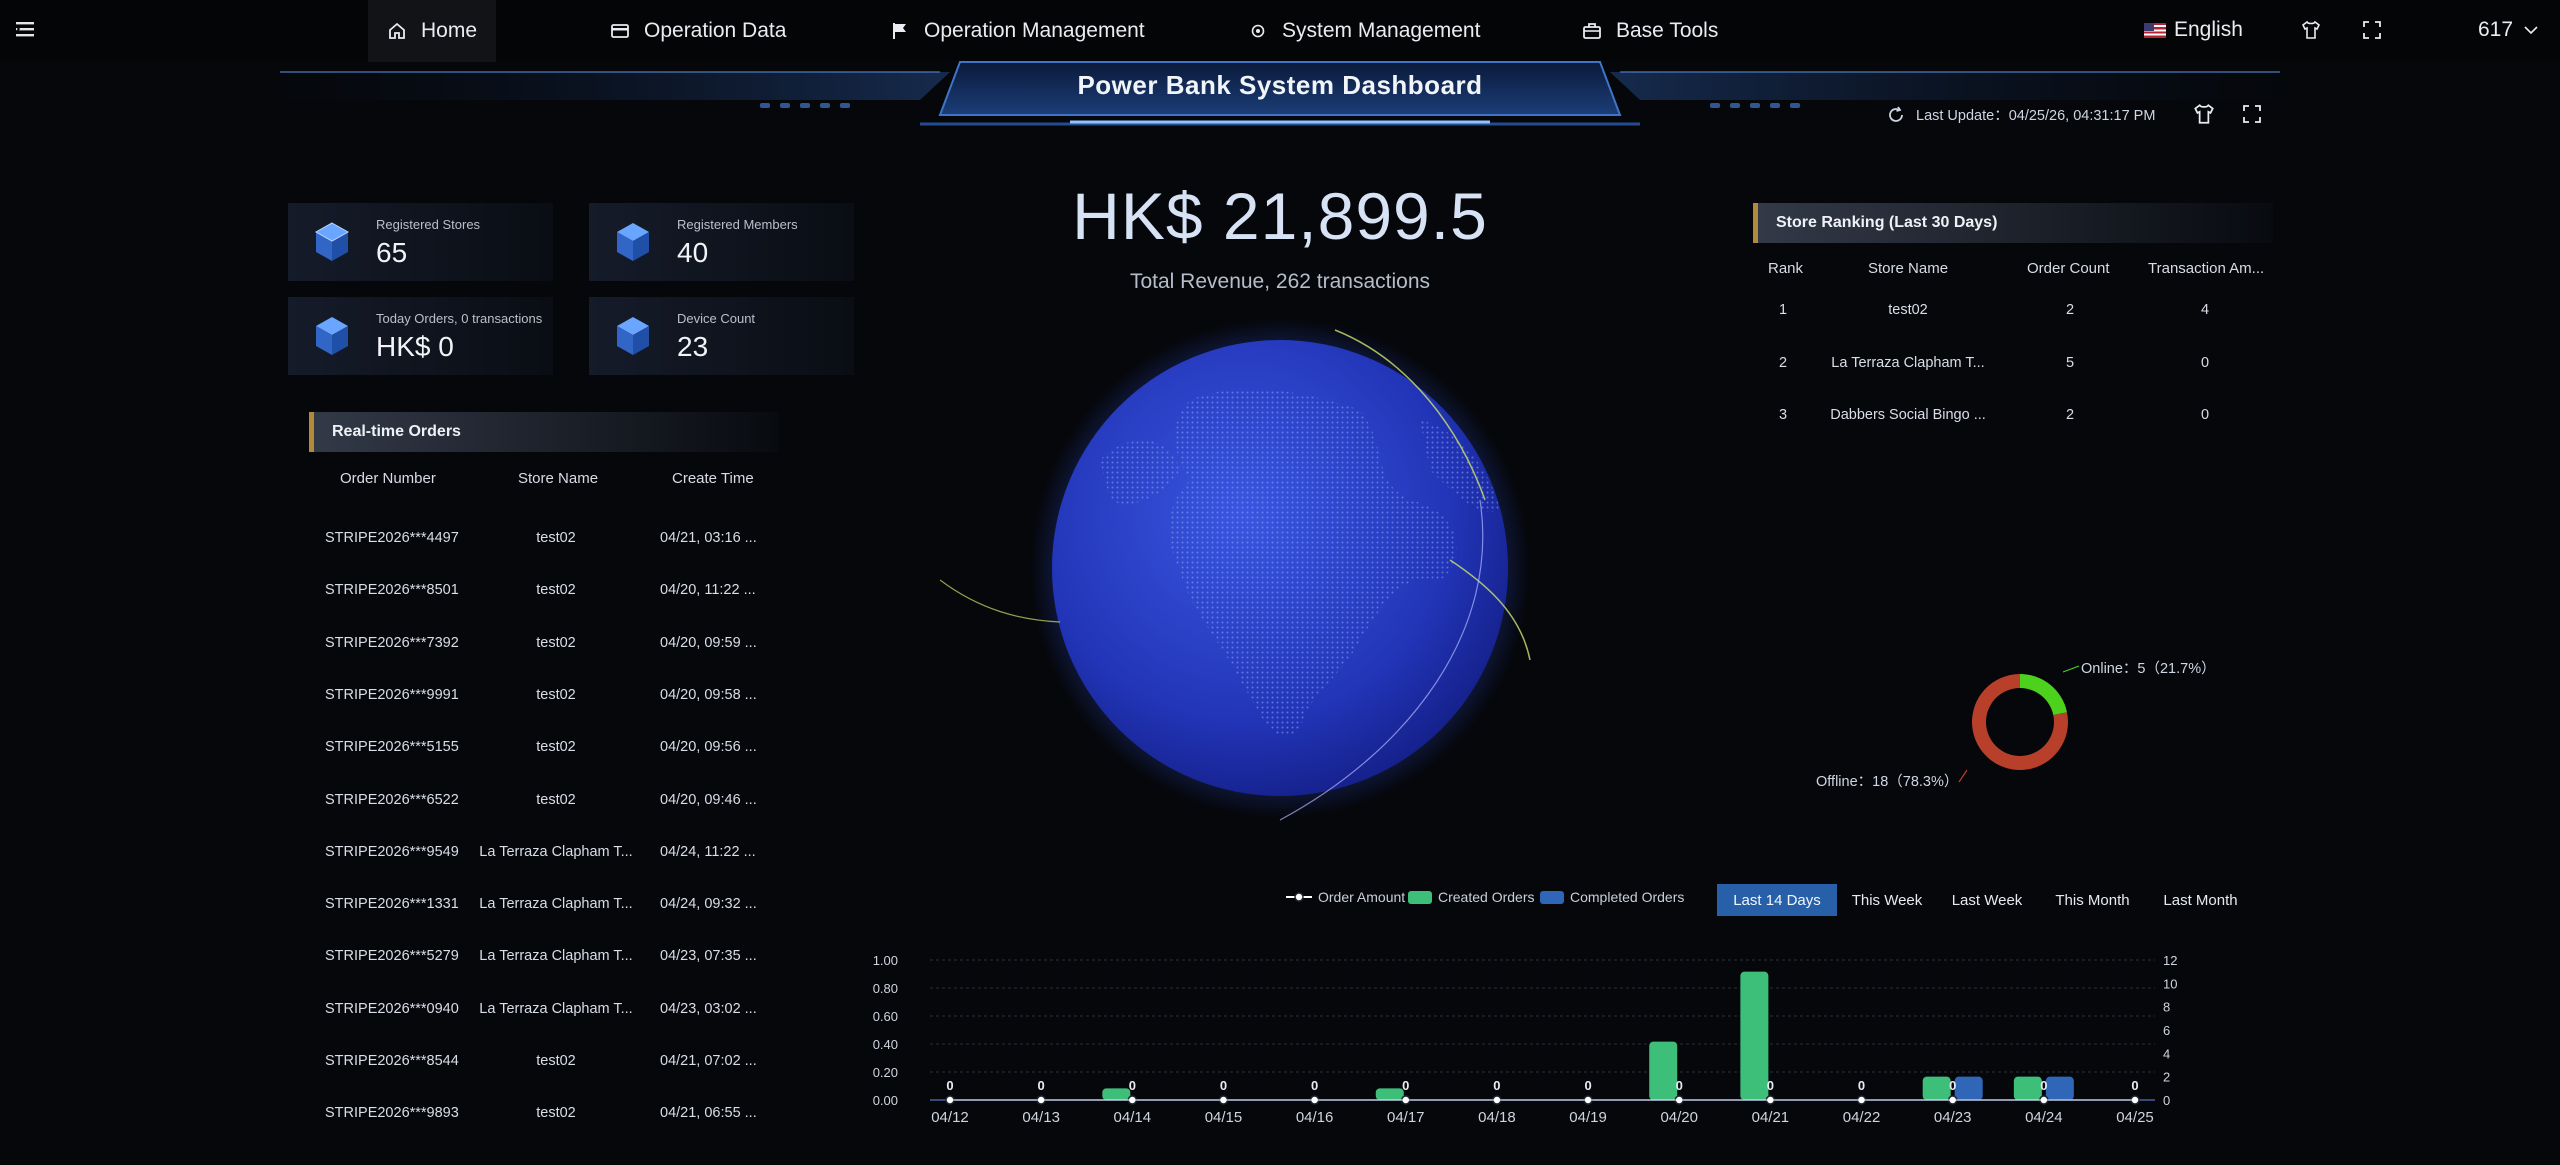 Image resolution: width=2560 pixels, height=1165 pixels. What do you see at coordinates (2166, 1030) in the screenshot?
I see `y-right-tick-label: 6` at bounding box center [2166, 1030].